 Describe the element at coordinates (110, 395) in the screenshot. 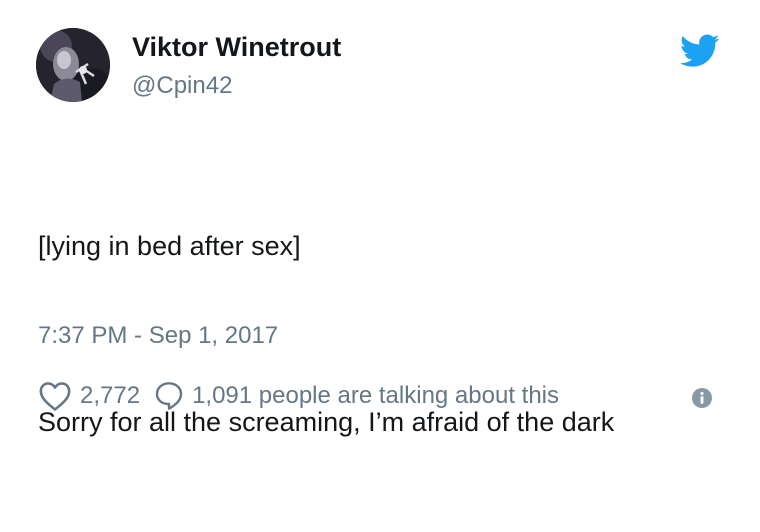

I see `like-count: 2,772` at that location.